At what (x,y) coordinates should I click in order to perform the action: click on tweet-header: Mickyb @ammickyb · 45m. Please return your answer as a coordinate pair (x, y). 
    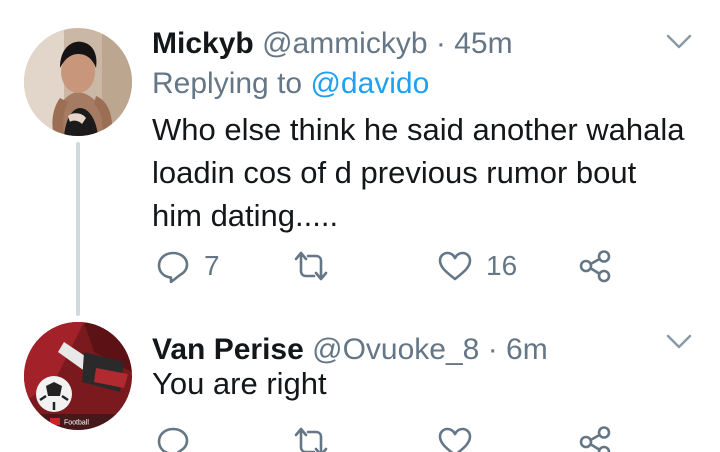
    Looking at the image, I should click on (332, 44).